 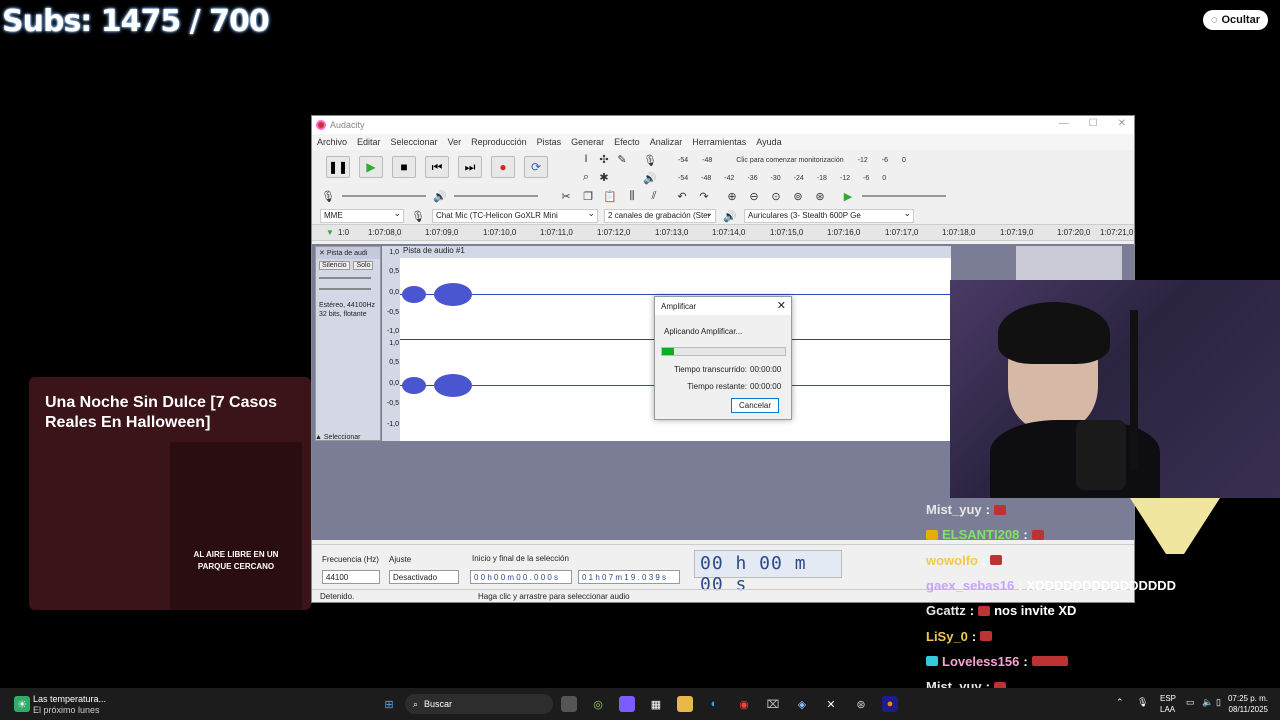 What do you see at coordinates (322, 253) in the screenshot?
I see `track-close-icon: ✕` at bounding box center [322, 253].